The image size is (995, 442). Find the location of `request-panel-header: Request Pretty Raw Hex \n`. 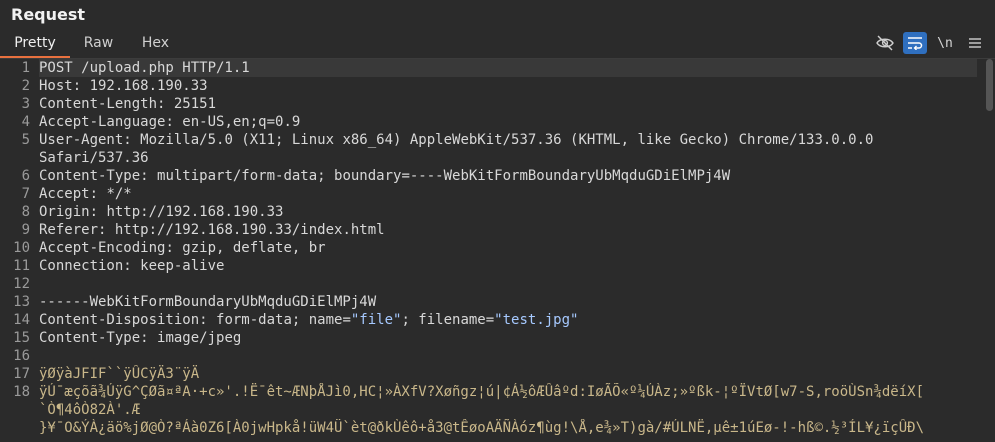

request-panel-header: Request Pretty Raw Hex \n is located at coordinates (497, 29).